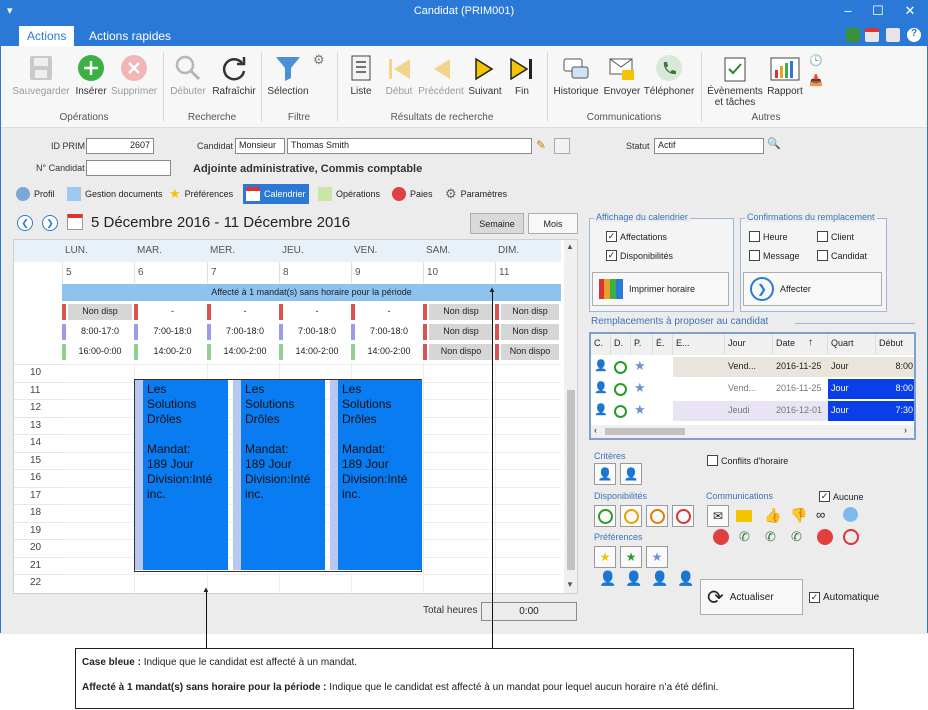 The height and width of the screenshot is (710, 928). Describe the element at coordinates (910, 11) in the screenshot. I see `close-icon: ✕` at that location.